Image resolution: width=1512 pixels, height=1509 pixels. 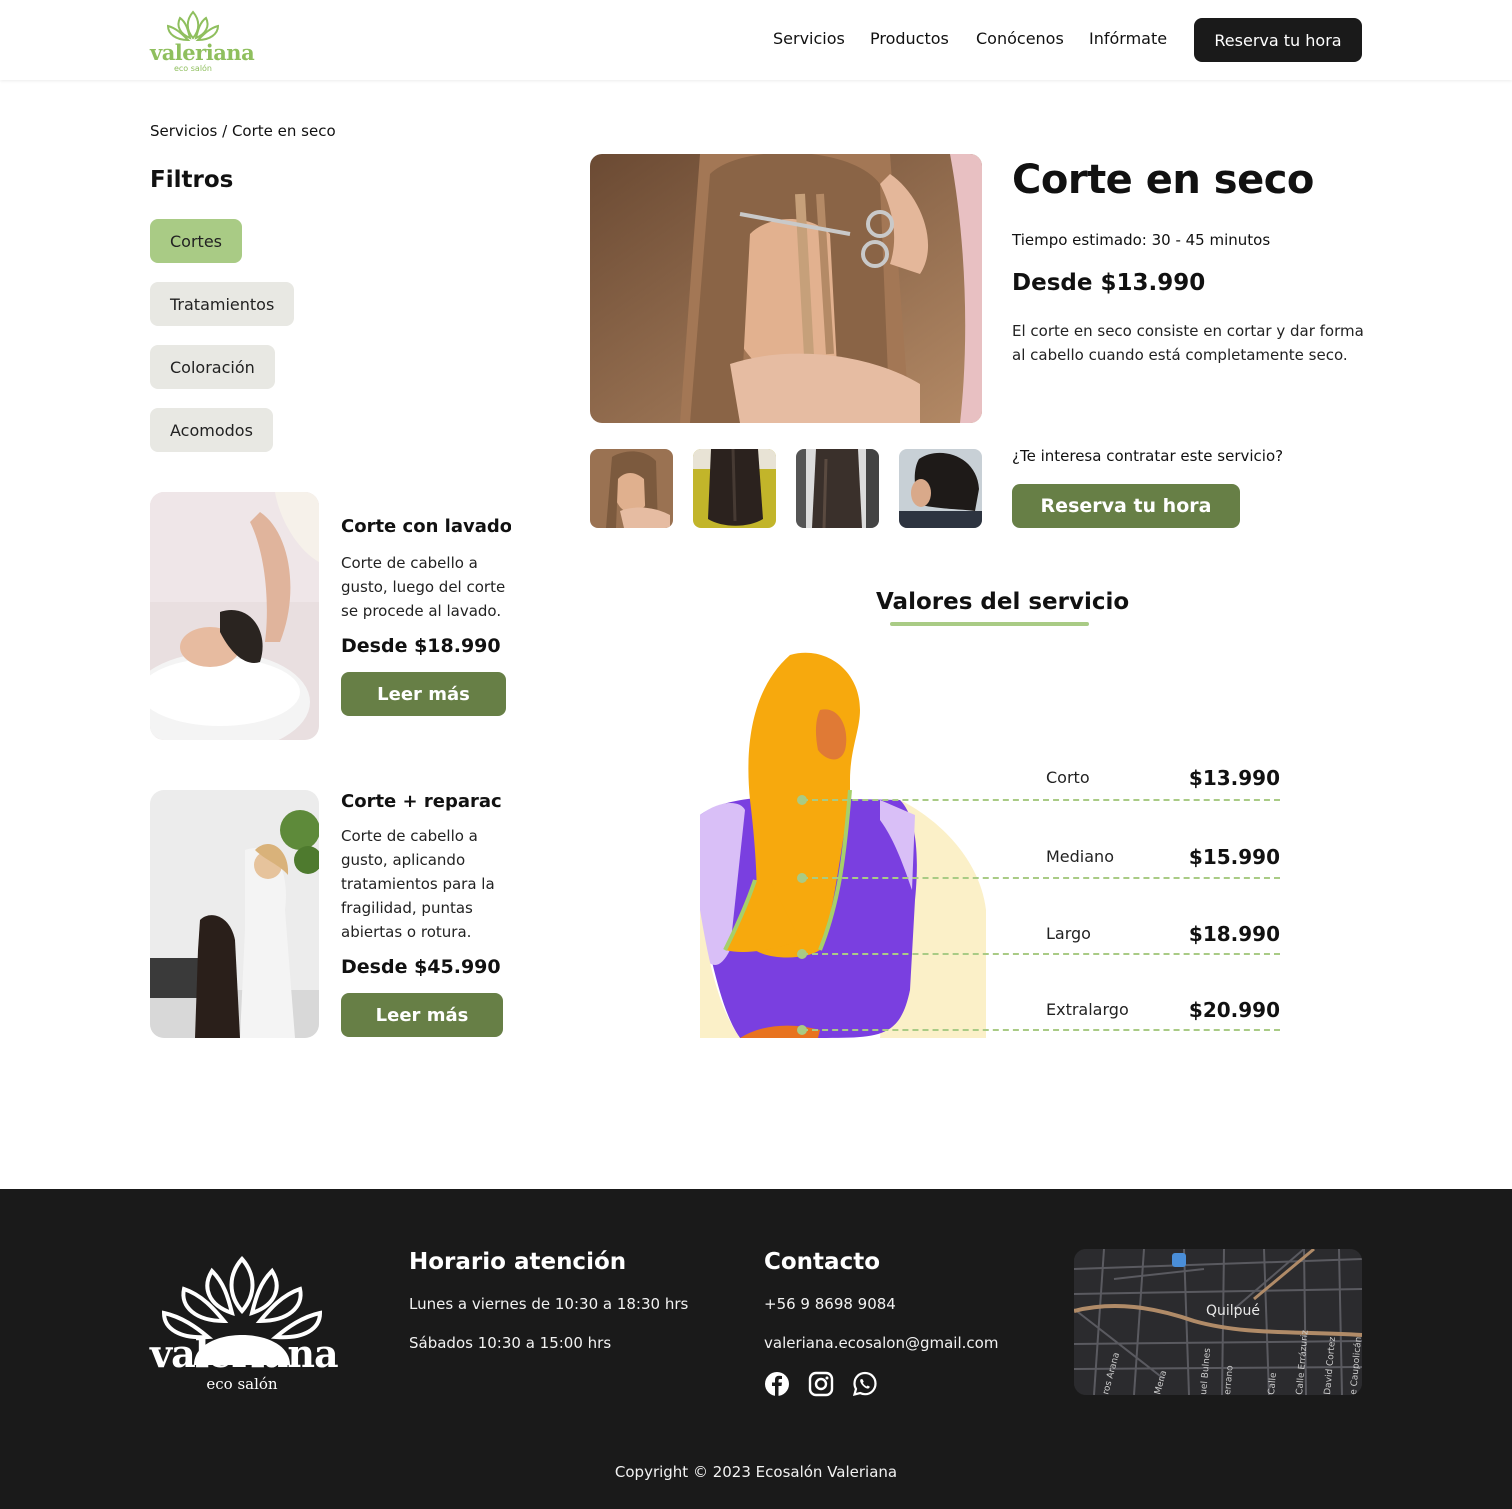 What do you see at coordinates (193, 26) in the screenshot?
I see `lotus-logo-icon` at bounding box center [193, 26].